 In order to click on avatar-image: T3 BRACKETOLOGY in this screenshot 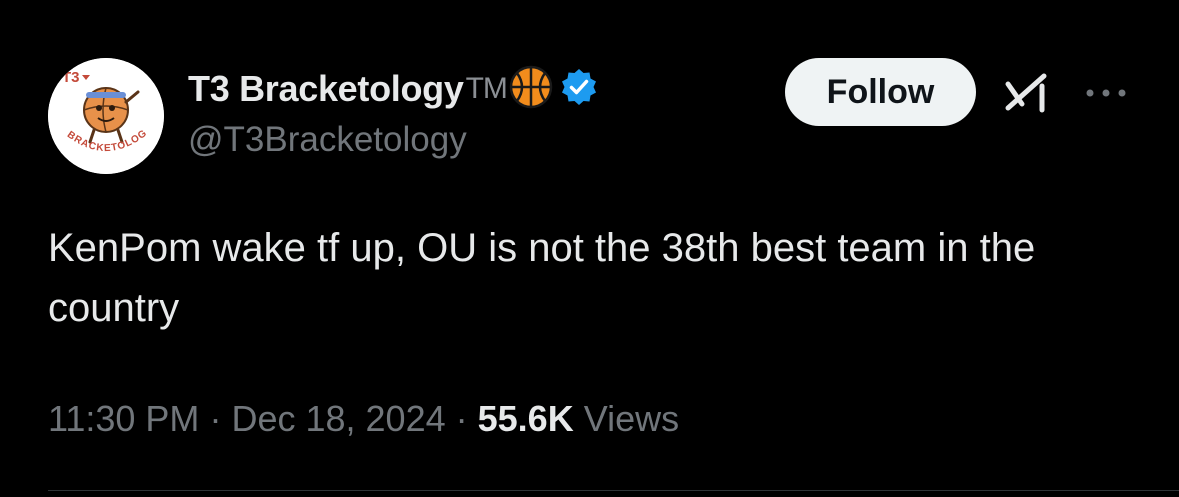, I will do `click(106, 116)`.